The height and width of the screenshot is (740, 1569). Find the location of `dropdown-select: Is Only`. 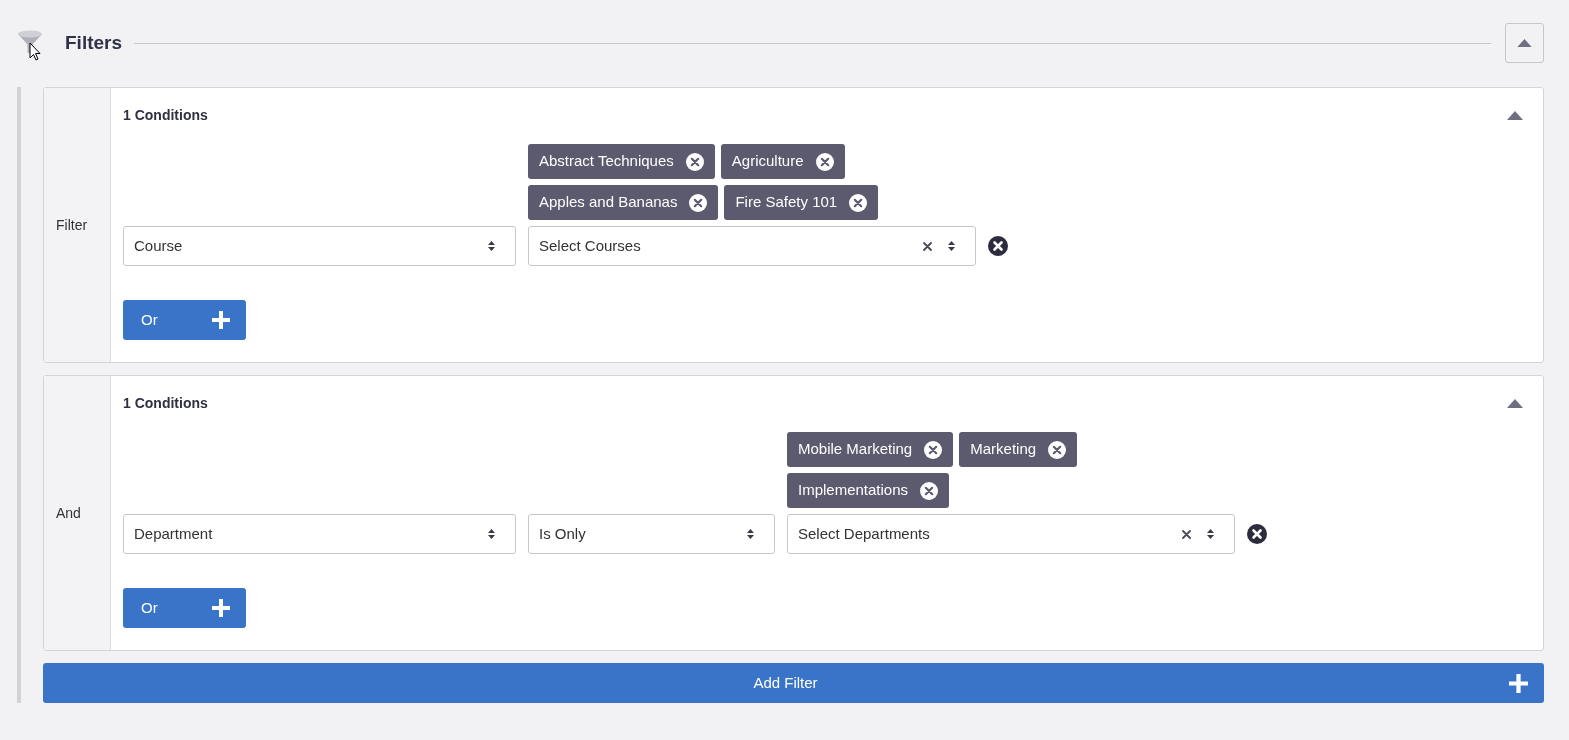

dropdown-select: Is Only is located at coordinates (651, 534).